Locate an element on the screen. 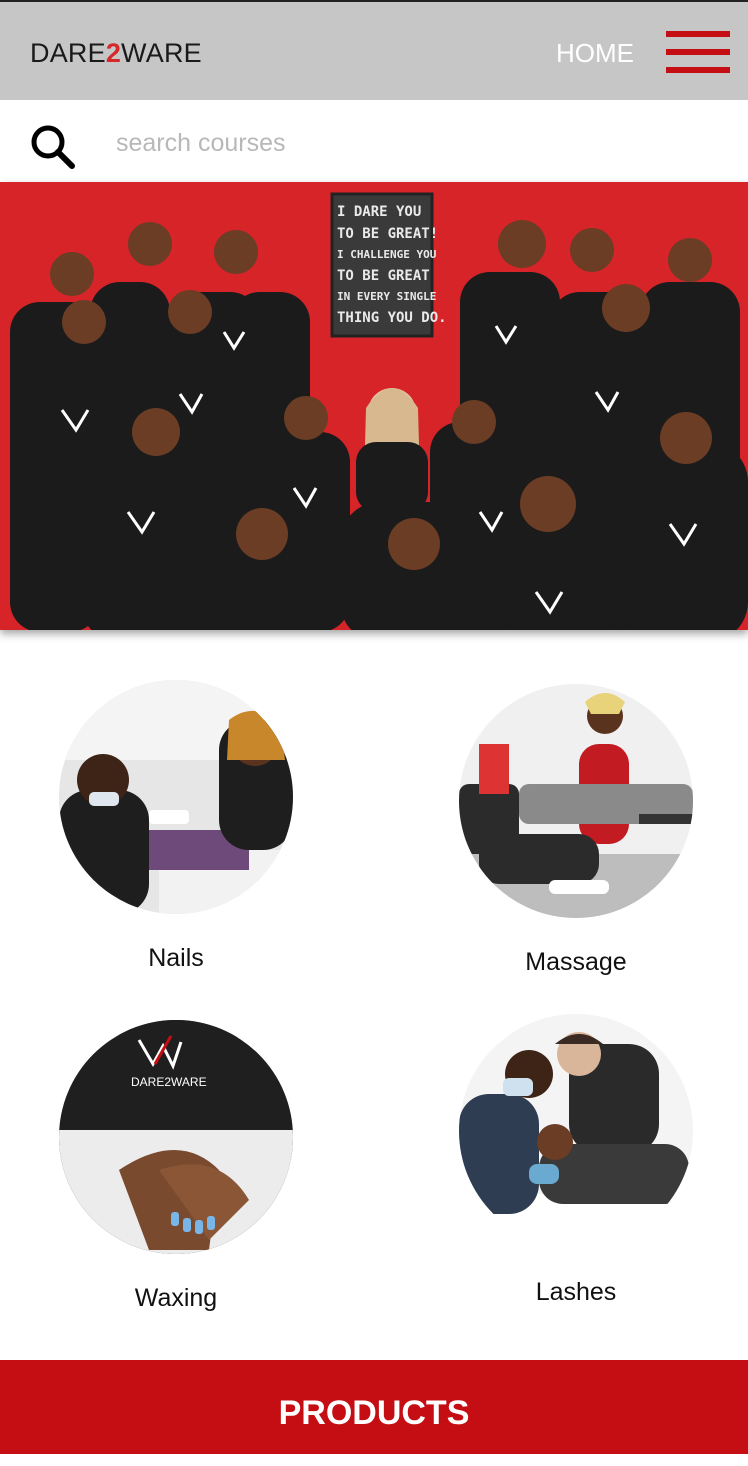 The image size is (748, 1466). home-link: HOME is located at coordinates (595, 53).